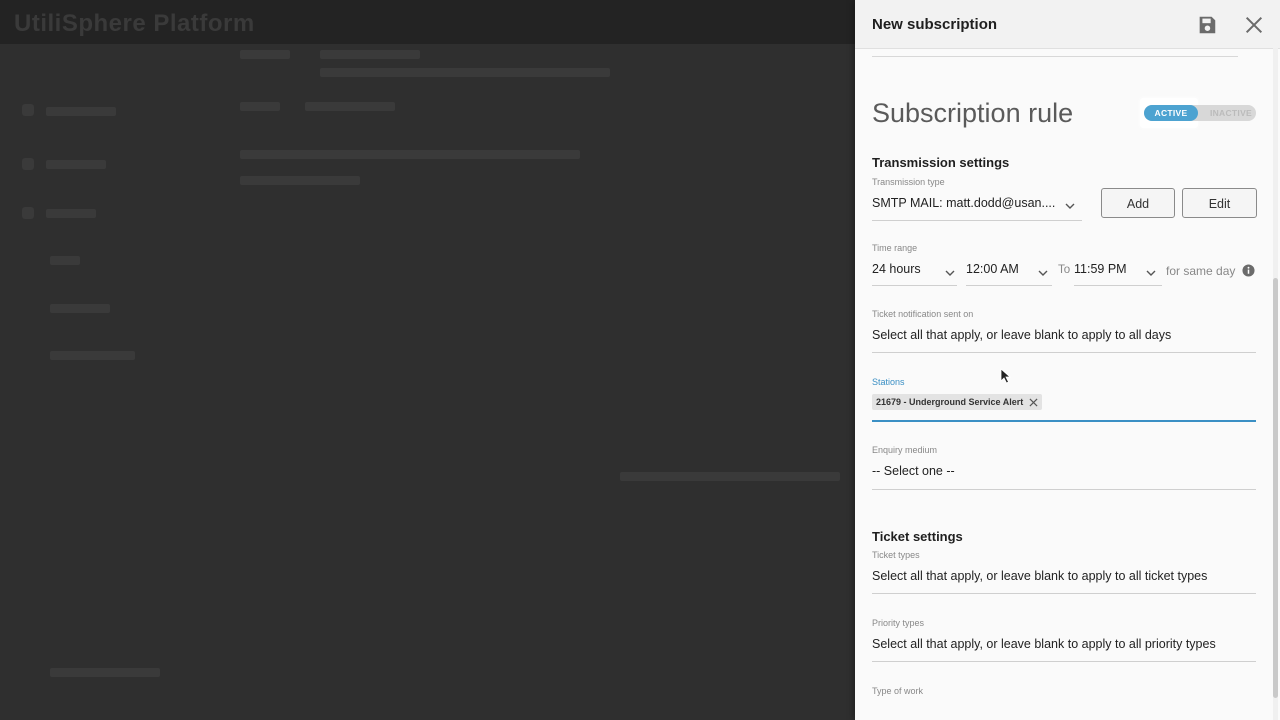  I want to click on time-range-label: Time range, so click(895, 248).